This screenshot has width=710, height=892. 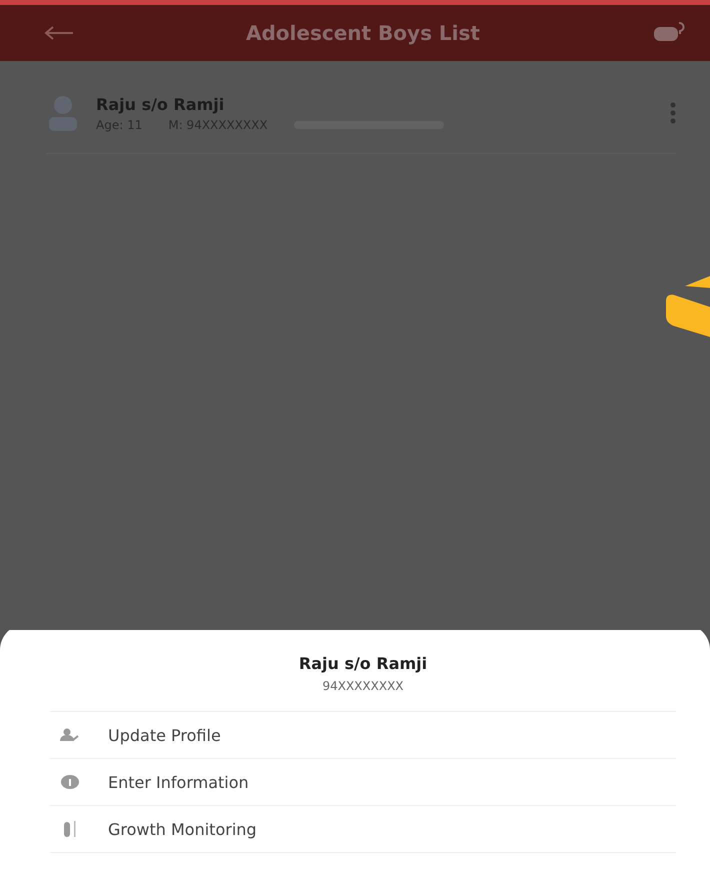 What do you see at coordinates (59, 33) in the screenshot?
I see `back-arrow-icon` at bounding box center [59, 33].